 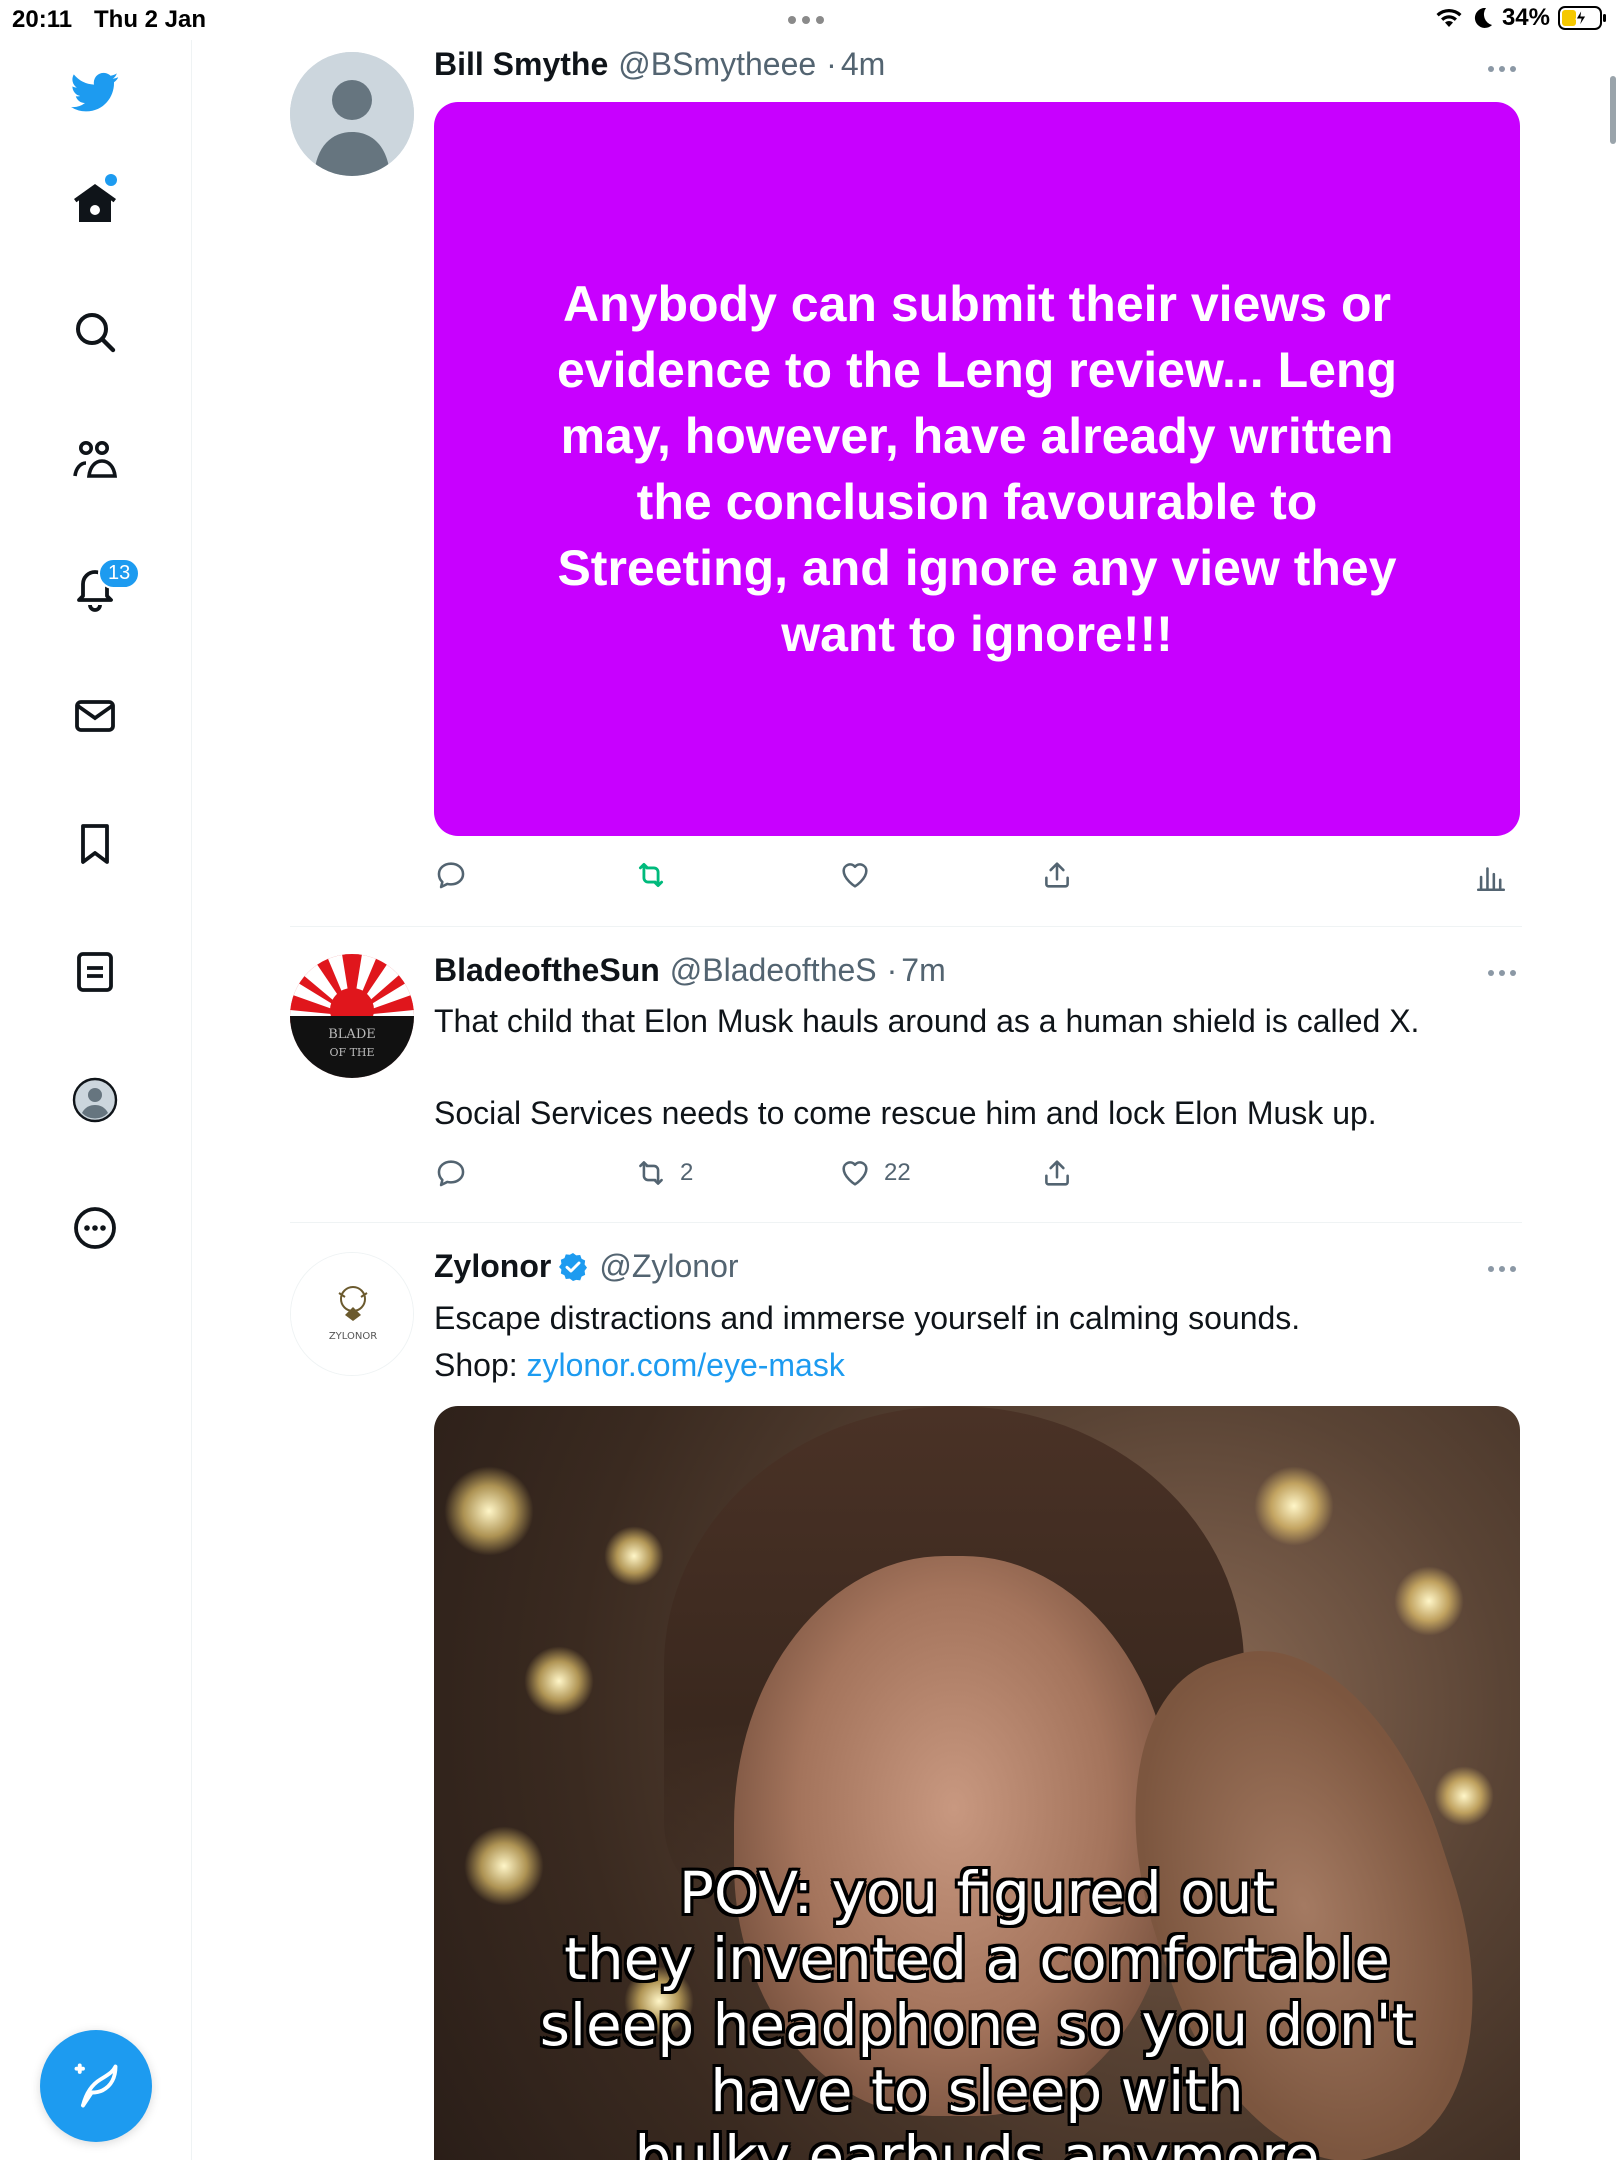 What do you see at coordinates (977, 1893) in the screenshot?
I see `meme-caption-line-1: POV: you figured out` at bounding box center [977, 1893].